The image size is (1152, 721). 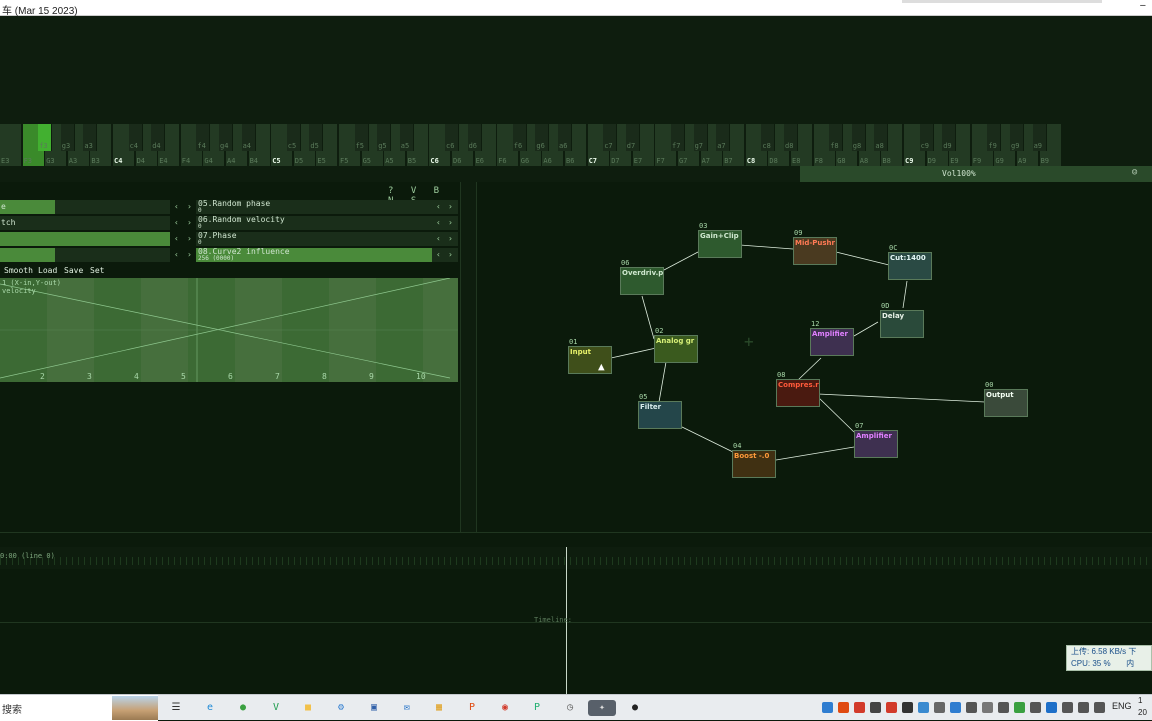 What do you see at coordinates (1142, 707) in the screenshot?
I see `clock: 1 20` at bounding box center [1142, 707].